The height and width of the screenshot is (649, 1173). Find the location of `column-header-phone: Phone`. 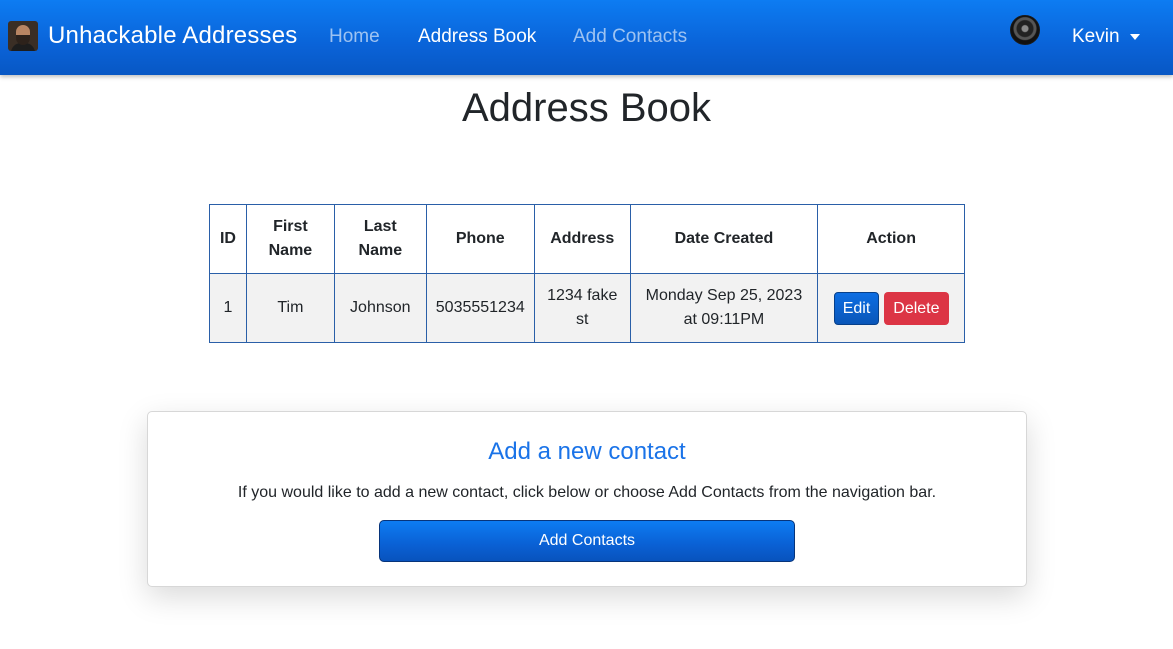

column-header-phone: Phone is located at coordinates (480, 239).